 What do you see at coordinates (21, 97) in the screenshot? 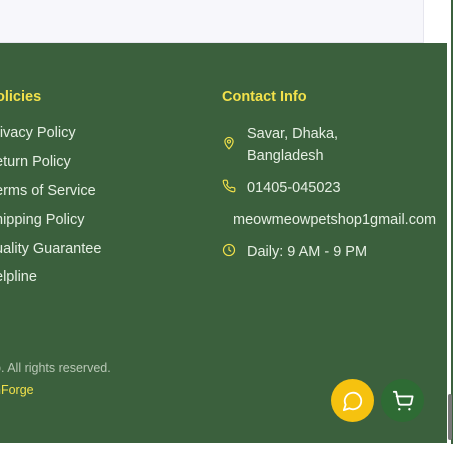
I see `policies-heading: olicies` at bounding box center [21, 97].